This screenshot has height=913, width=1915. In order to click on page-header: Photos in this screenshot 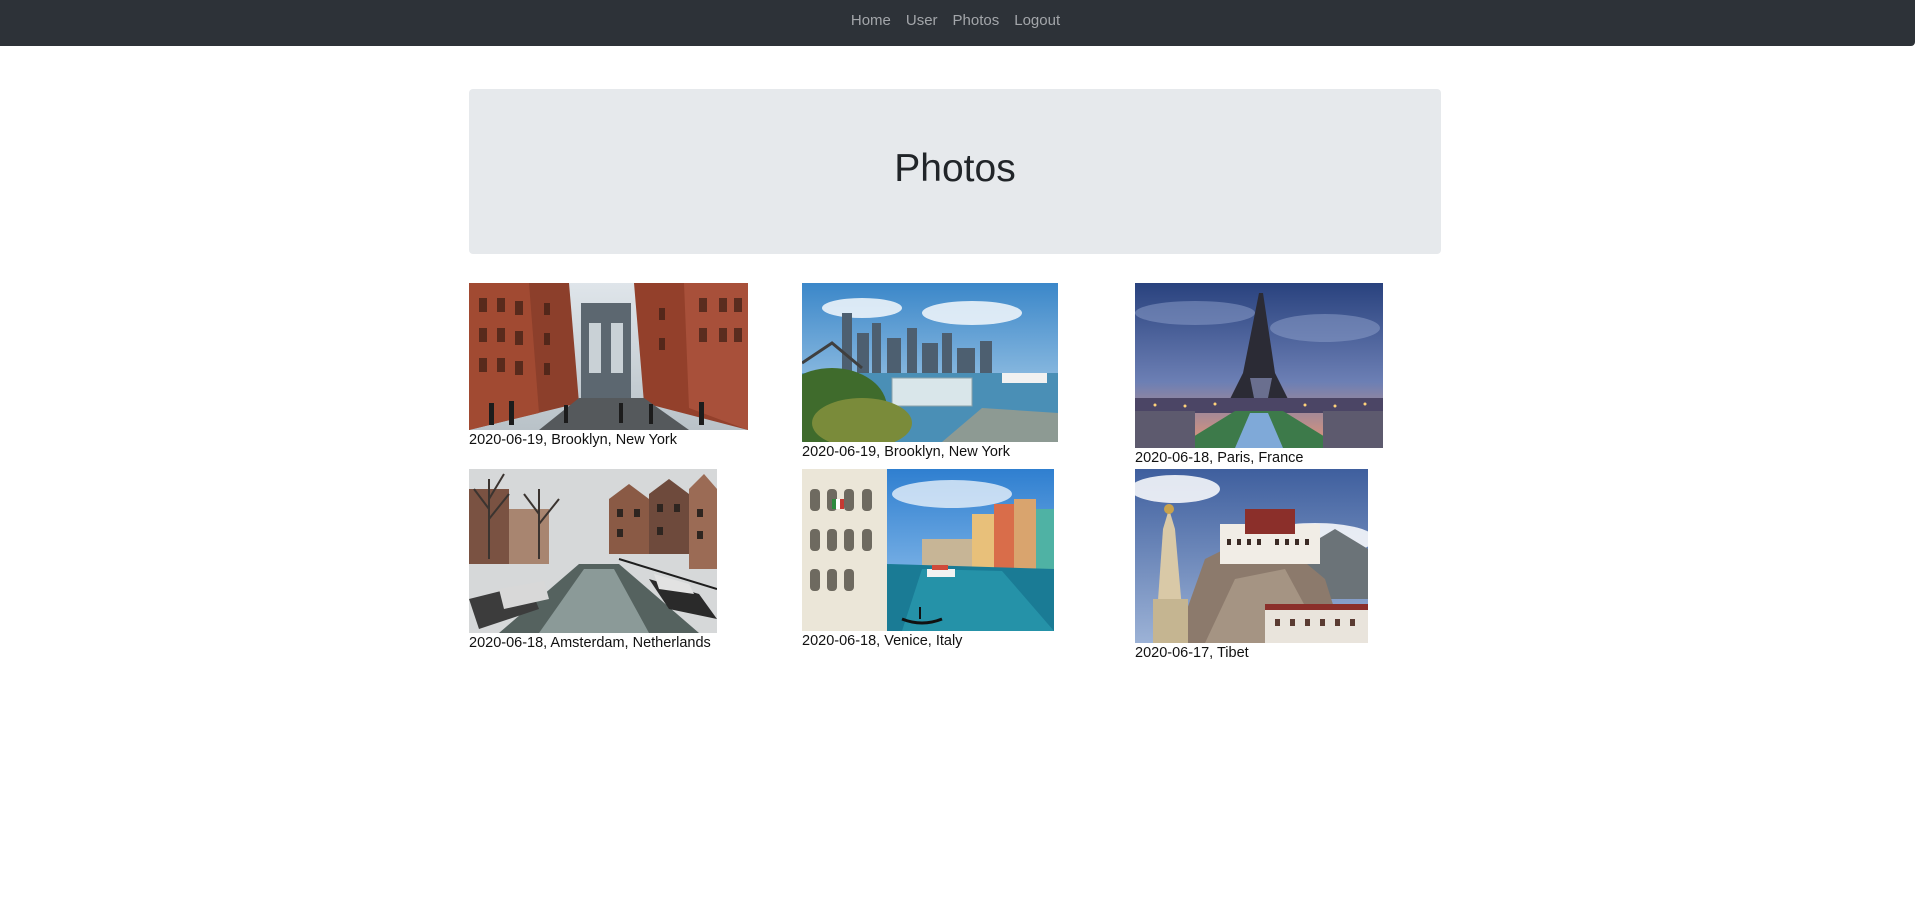, I will do `click(955, 171)`.